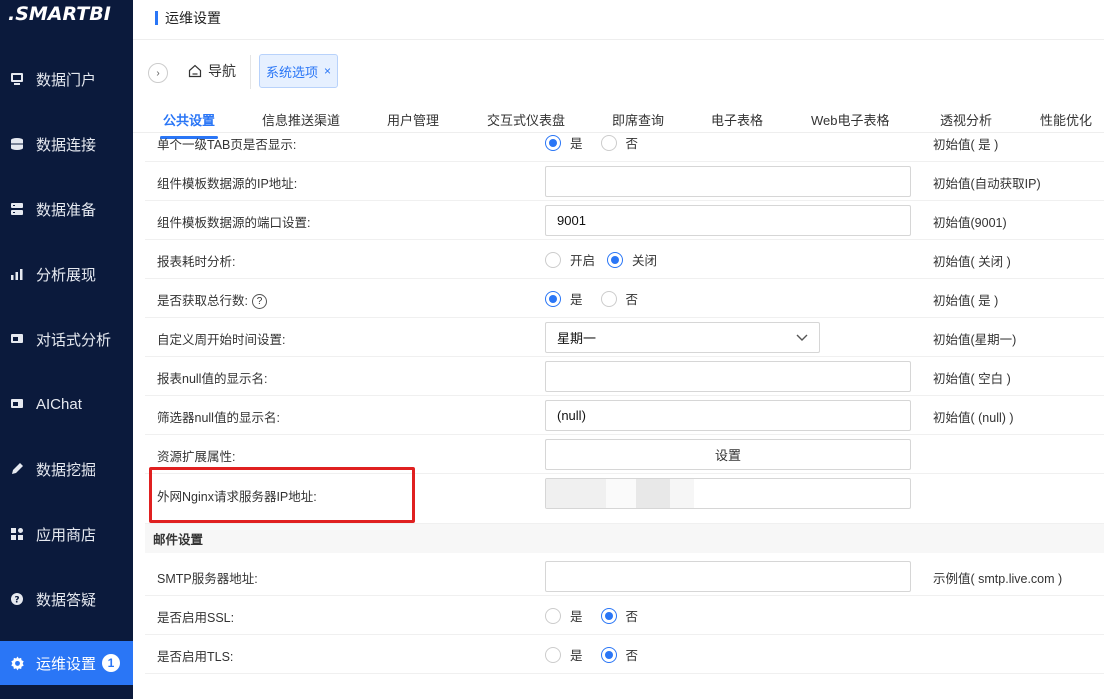 Image resolution: width=1104 pixels, height=699 pixels. What do you see at coordinates (17, 144) in the screenshot?
I see `database-icon` at bounding box center [17, 144].